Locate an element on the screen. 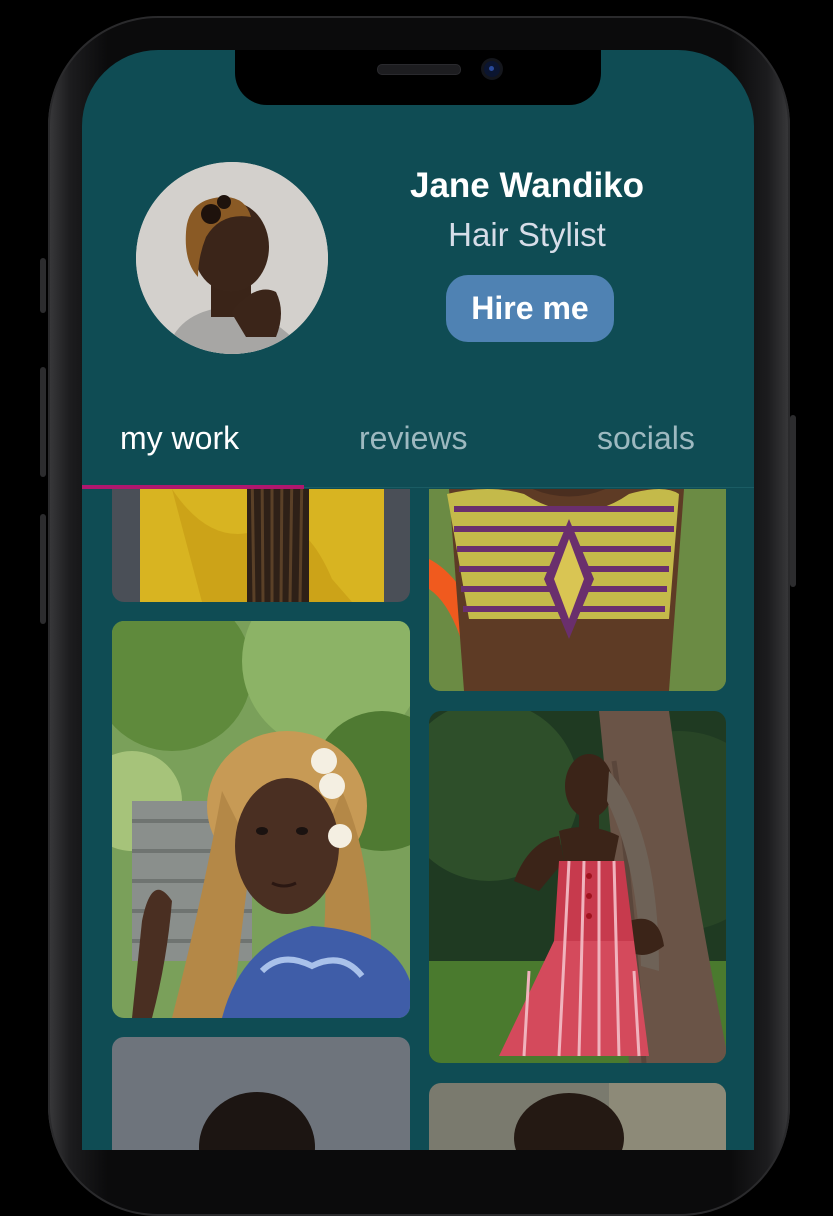 The height and width of the screenshot is (1216, 833). mute-switch is located at coordinates (43, 285).